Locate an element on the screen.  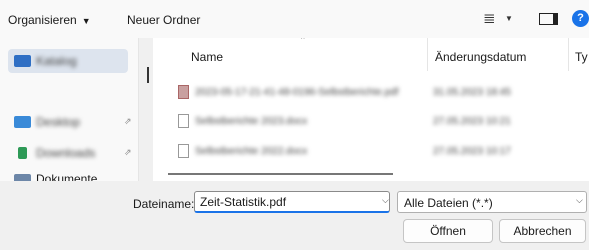
chevron-down-icon: ▼ is located at coordinates (86, 21).